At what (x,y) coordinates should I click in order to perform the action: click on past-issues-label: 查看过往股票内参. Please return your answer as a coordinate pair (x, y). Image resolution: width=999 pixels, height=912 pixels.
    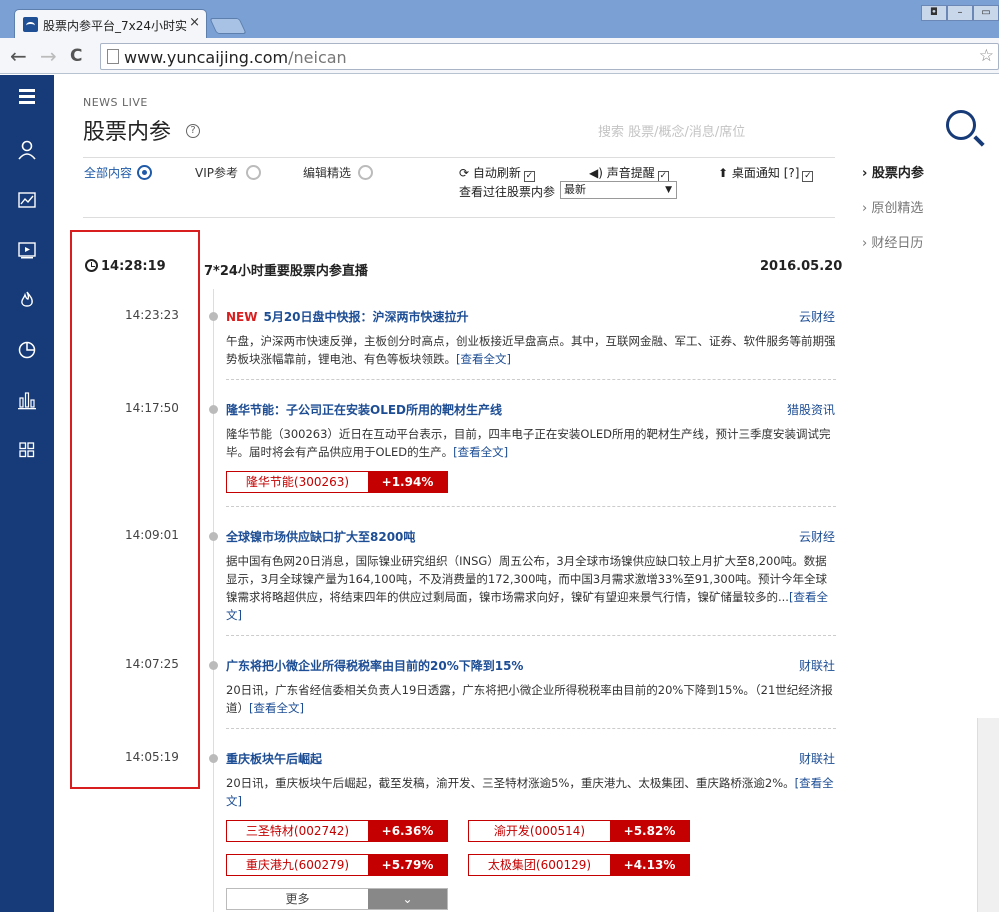
    Looking at the image, I should click on (507, 192).